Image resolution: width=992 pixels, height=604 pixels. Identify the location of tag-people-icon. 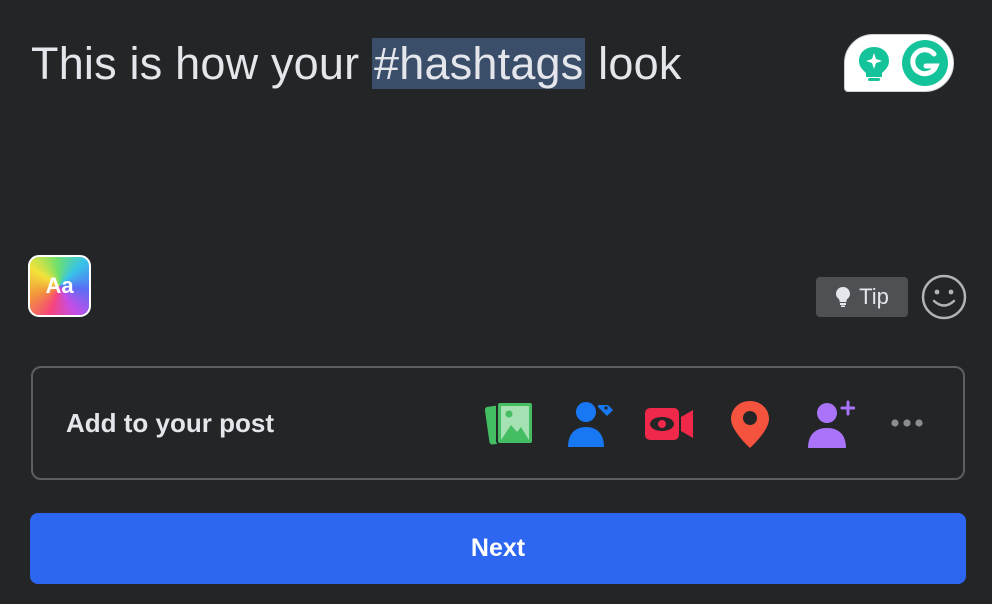
(590, 426).